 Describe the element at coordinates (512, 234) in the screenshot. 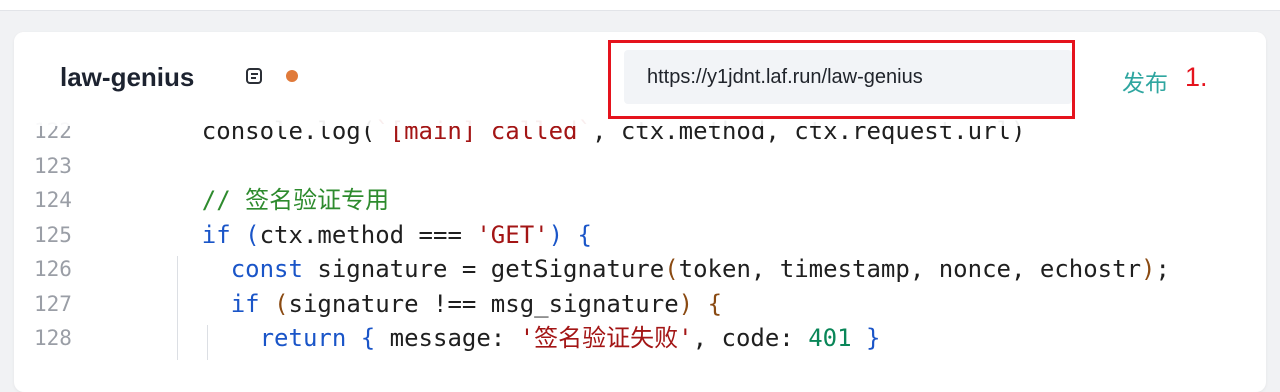

I see `code-token: 'GET'` at that location.